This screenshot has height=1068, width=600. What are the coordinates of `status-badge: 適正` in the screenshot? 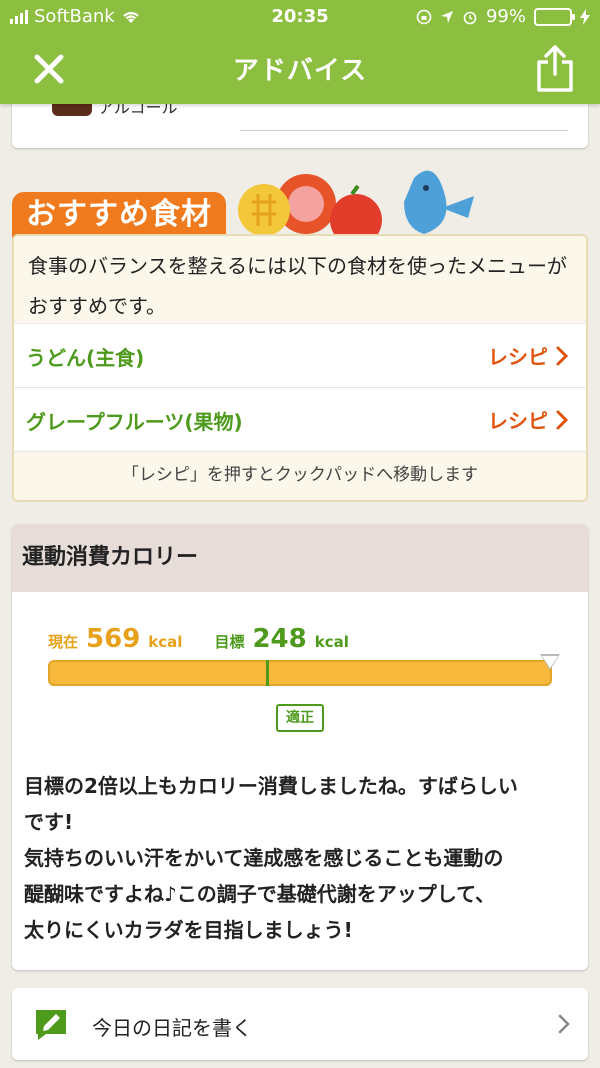 It's located at (300, 718).